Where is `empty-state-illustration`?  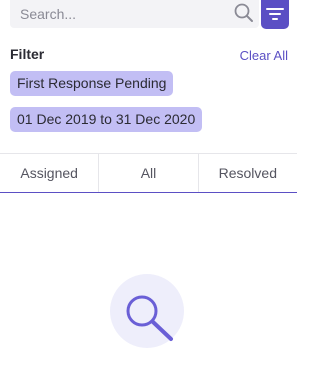 empty-state-illustration is located at coordinates (147, 311).